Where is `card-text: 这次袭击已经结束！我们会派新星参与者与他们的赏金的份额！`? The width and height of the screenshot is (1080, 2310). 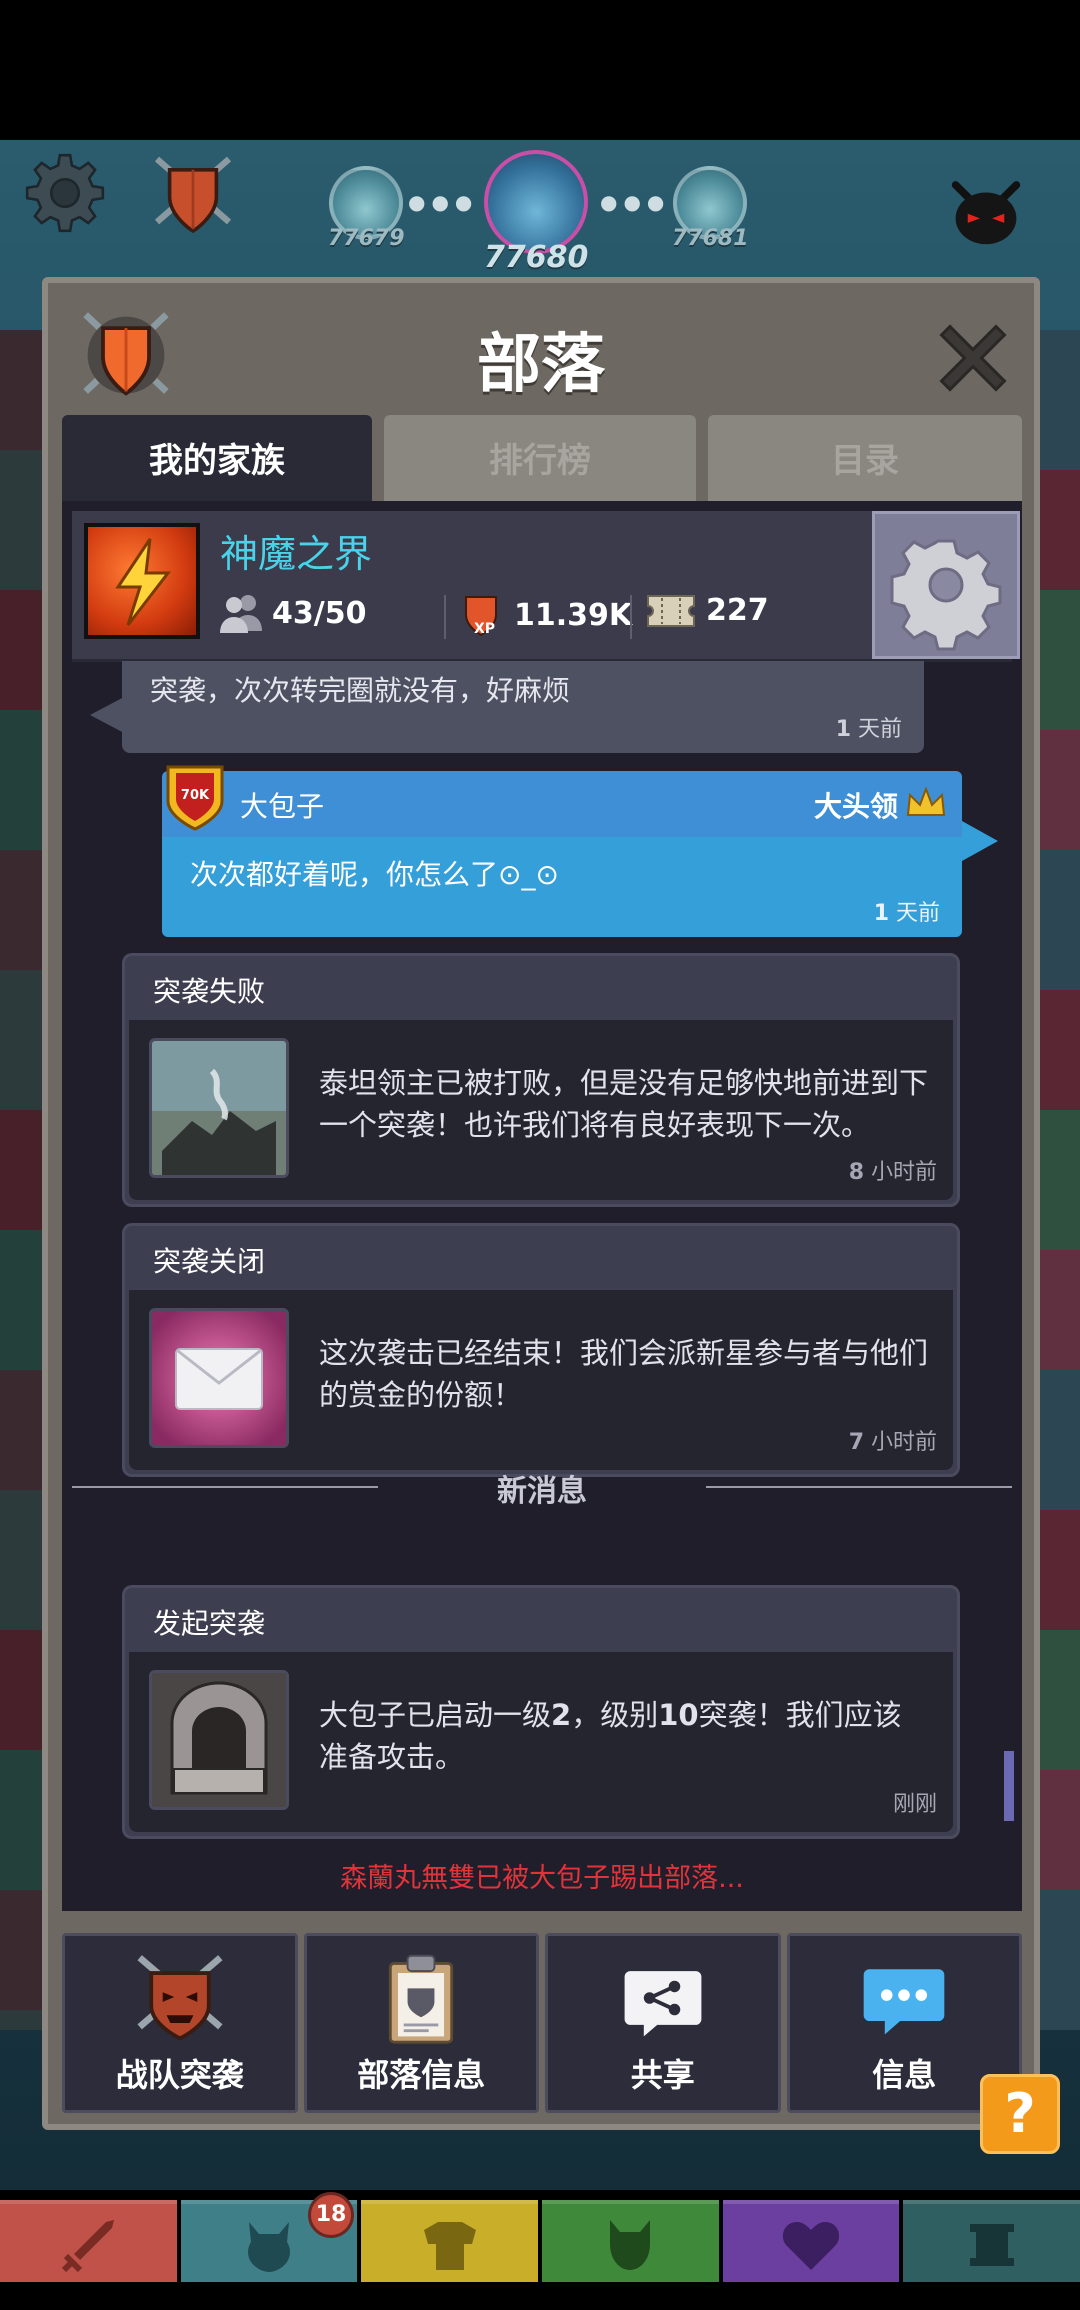 card-text: 这次袭击已经结束！我们会派新星参与者与他们的赏金的份额！ is located at coordinates (624, 1374).